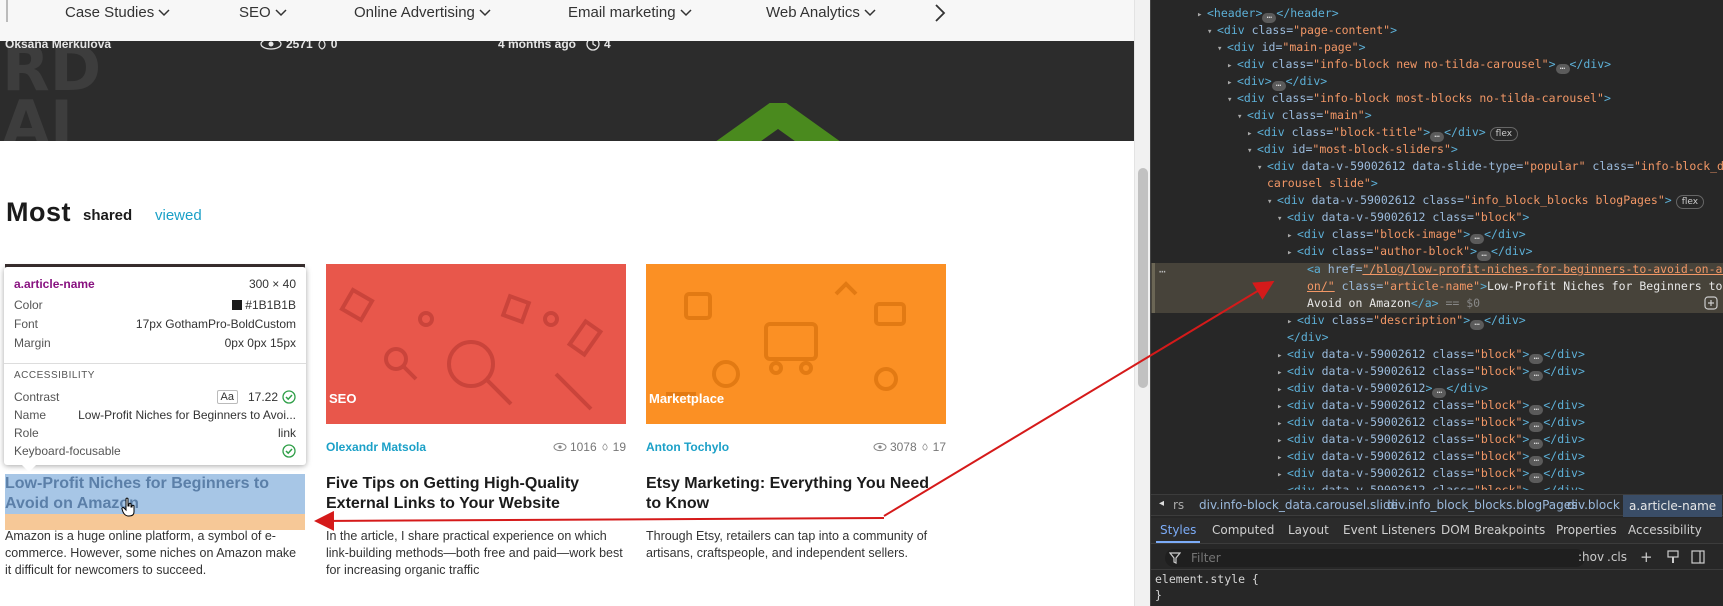  I want to click on dom-node-line: ▸ <div>… </div>, so click(1437, 82).